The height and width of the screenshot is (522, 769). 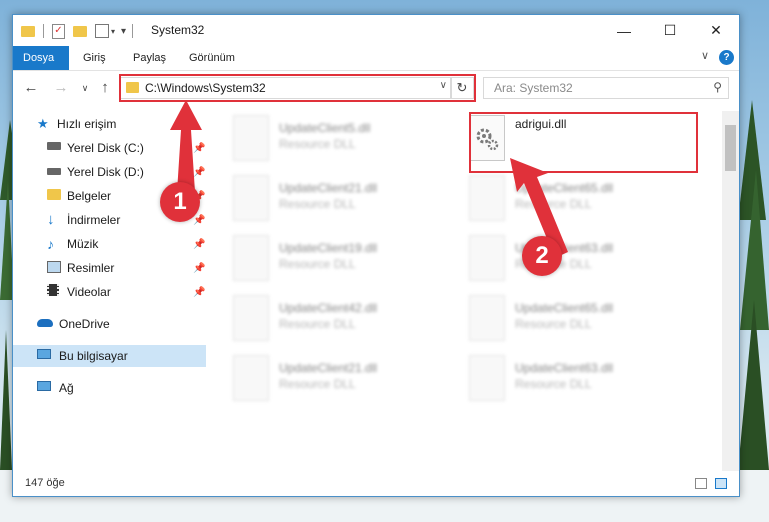 What do you see at coordinates (186, 146) in the screenshot?
I see `arrow-1-icon` at bounding box center [186, 146].